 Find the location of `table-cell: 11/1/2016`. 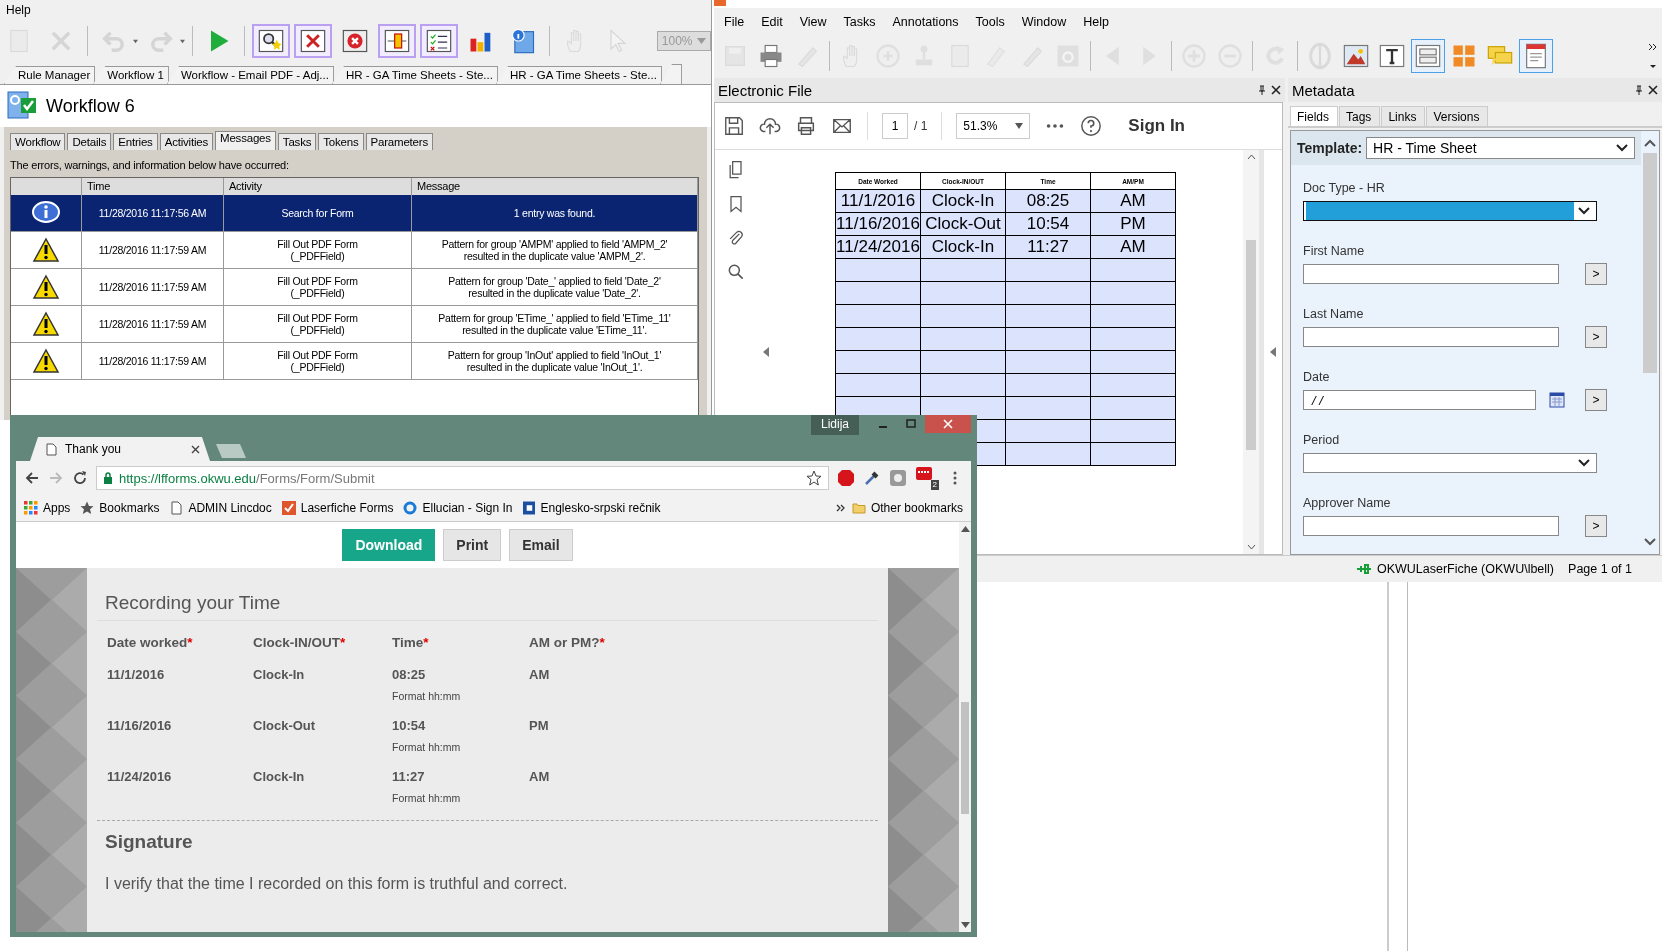

table-cell: 11/1/2016 is located at coordinates (878, 201).